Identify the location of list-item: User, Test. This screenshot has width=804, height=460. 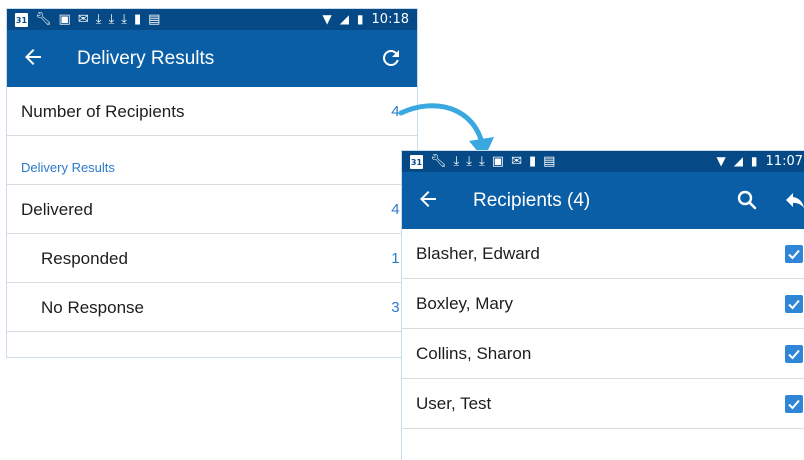
(603, 404).